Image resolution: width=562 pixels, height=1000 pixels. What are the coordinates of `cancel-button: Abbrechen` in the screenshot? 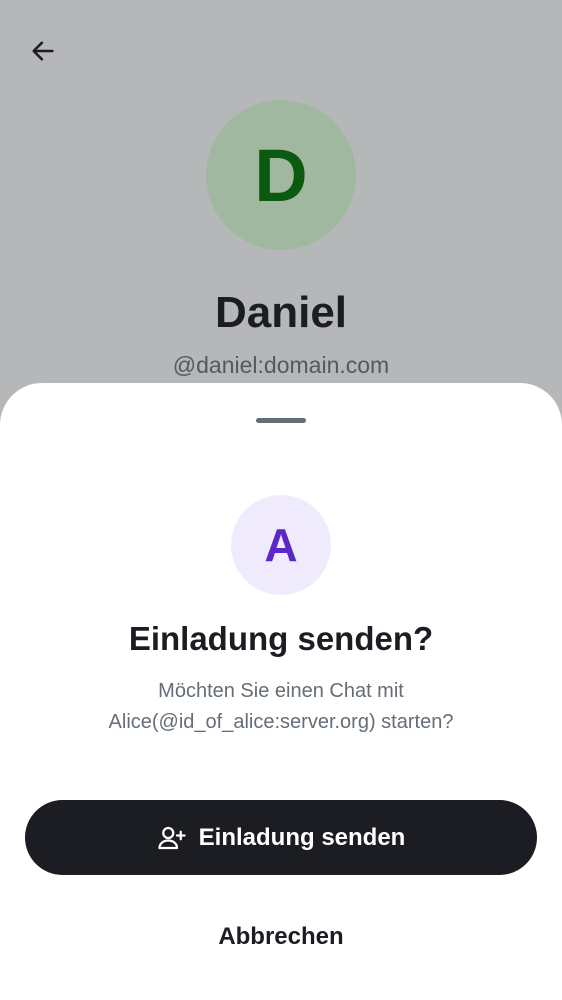 It's located at (281, 937).